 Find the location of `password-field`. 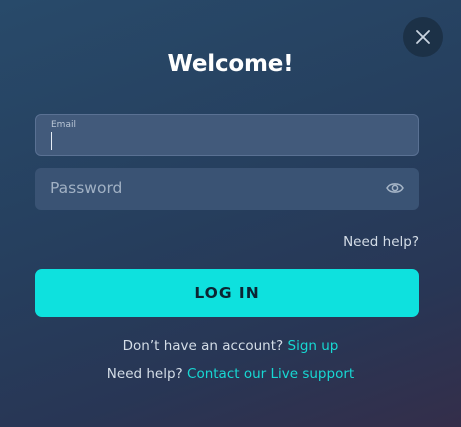

password-field is located at coordinates (227, 189).